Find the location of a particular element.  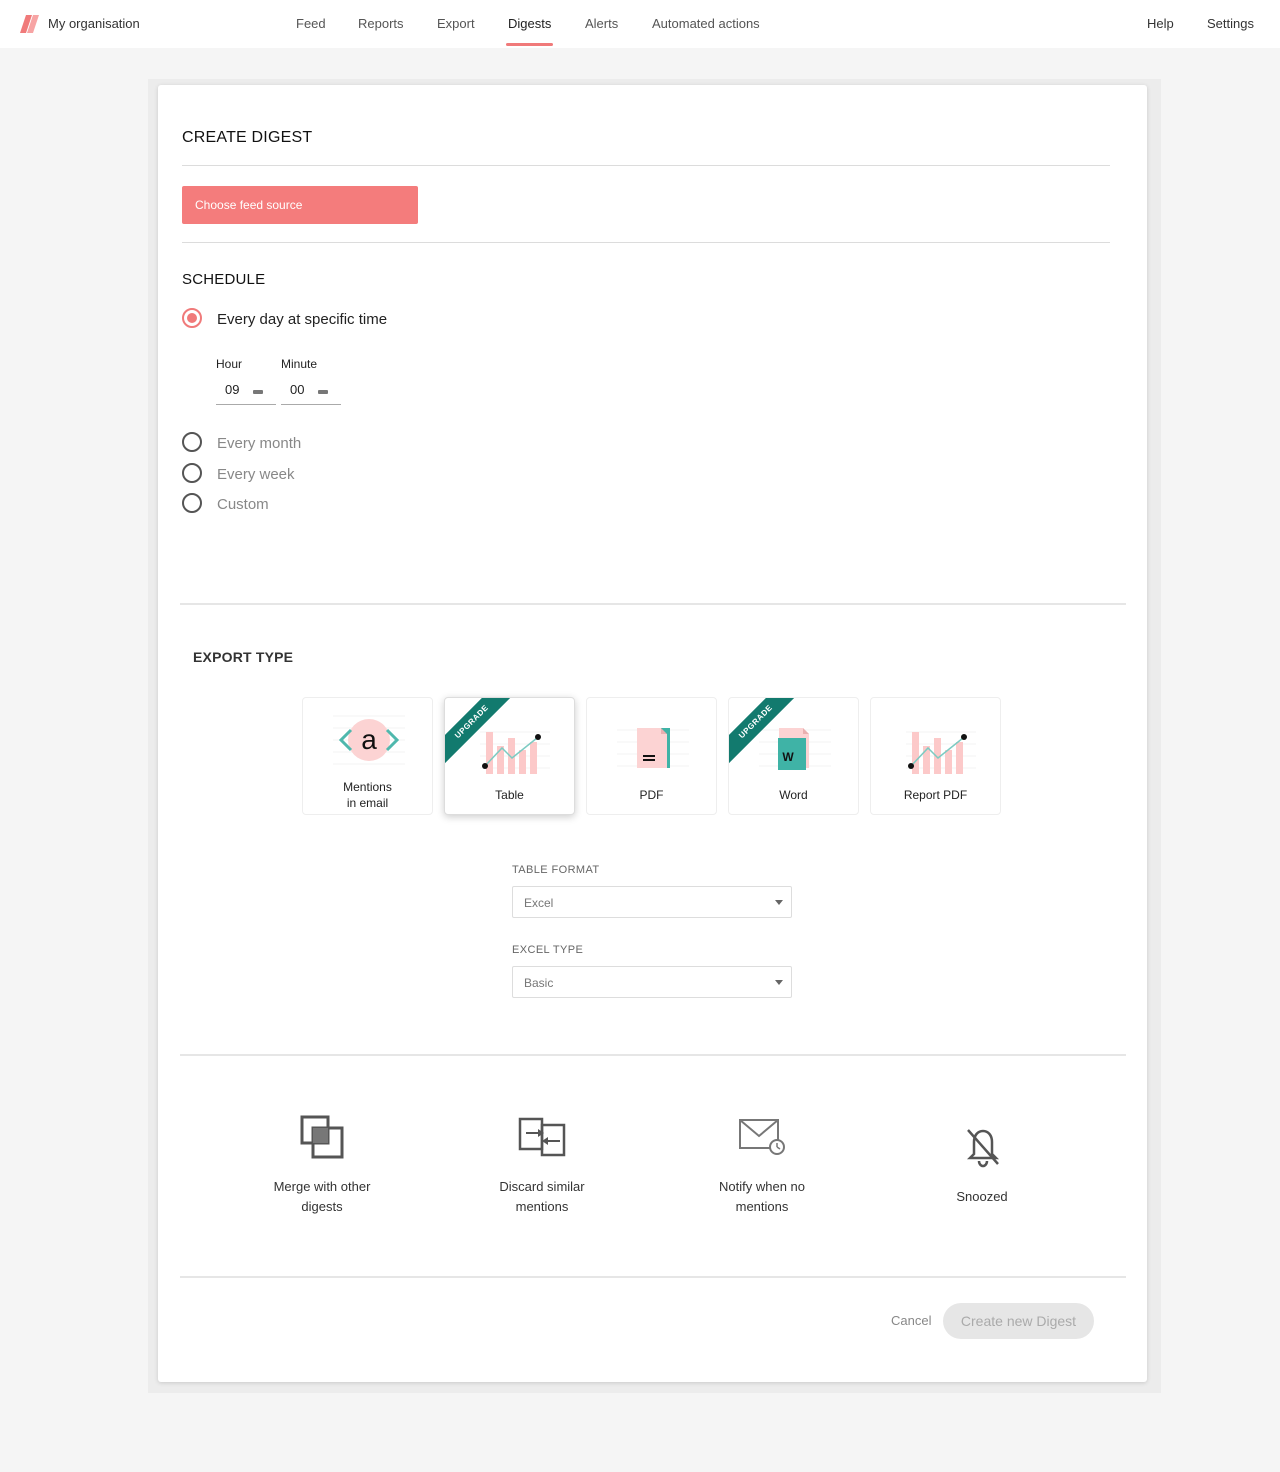

minute-value: 00 is located at coordinates (297, 389).